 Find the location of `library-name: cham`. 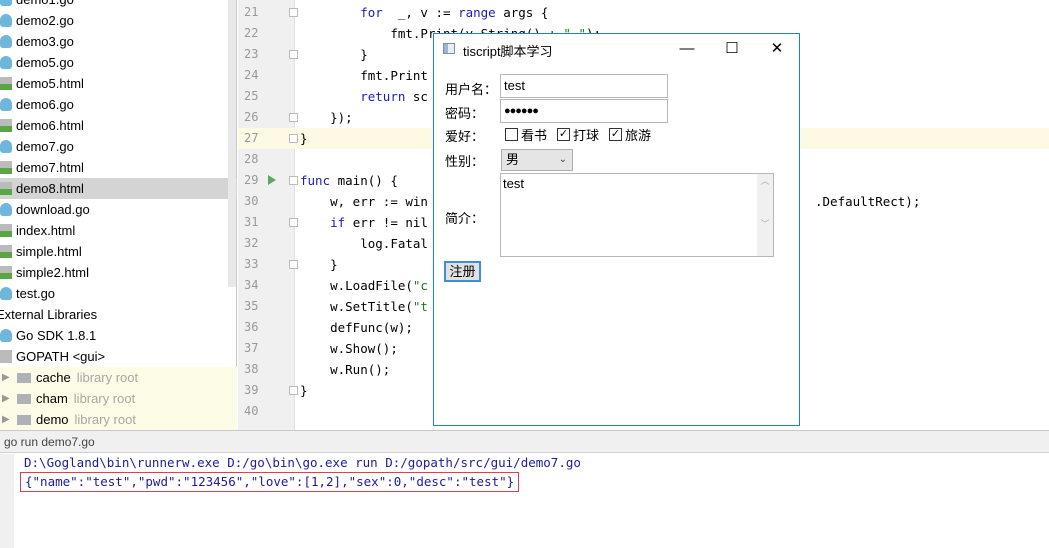

library-name: cham is located at coordinates (52, 398).